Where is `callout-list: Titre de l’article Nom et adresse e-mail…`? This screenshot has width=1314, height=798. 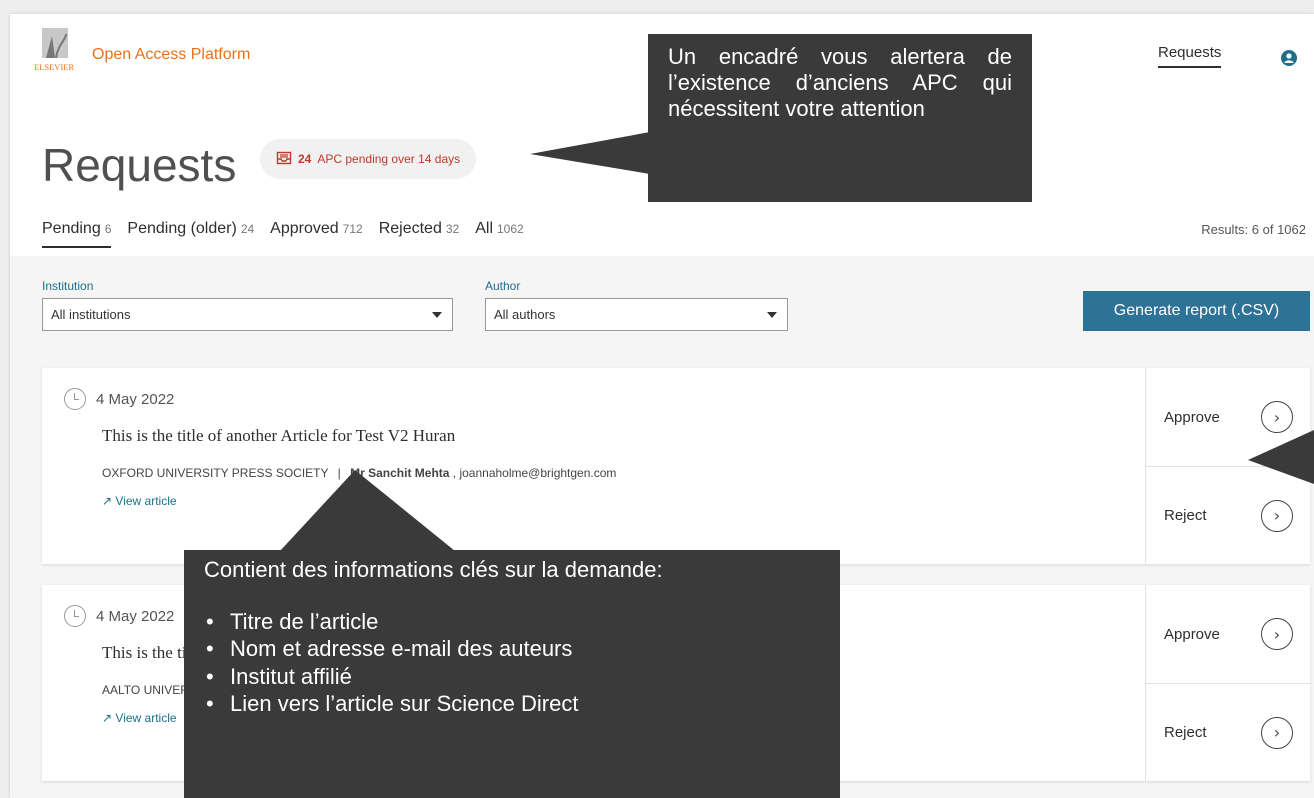
callout-list: Titre de l’article Nom et adresse e-mail… is located at coordinates (512, 663).